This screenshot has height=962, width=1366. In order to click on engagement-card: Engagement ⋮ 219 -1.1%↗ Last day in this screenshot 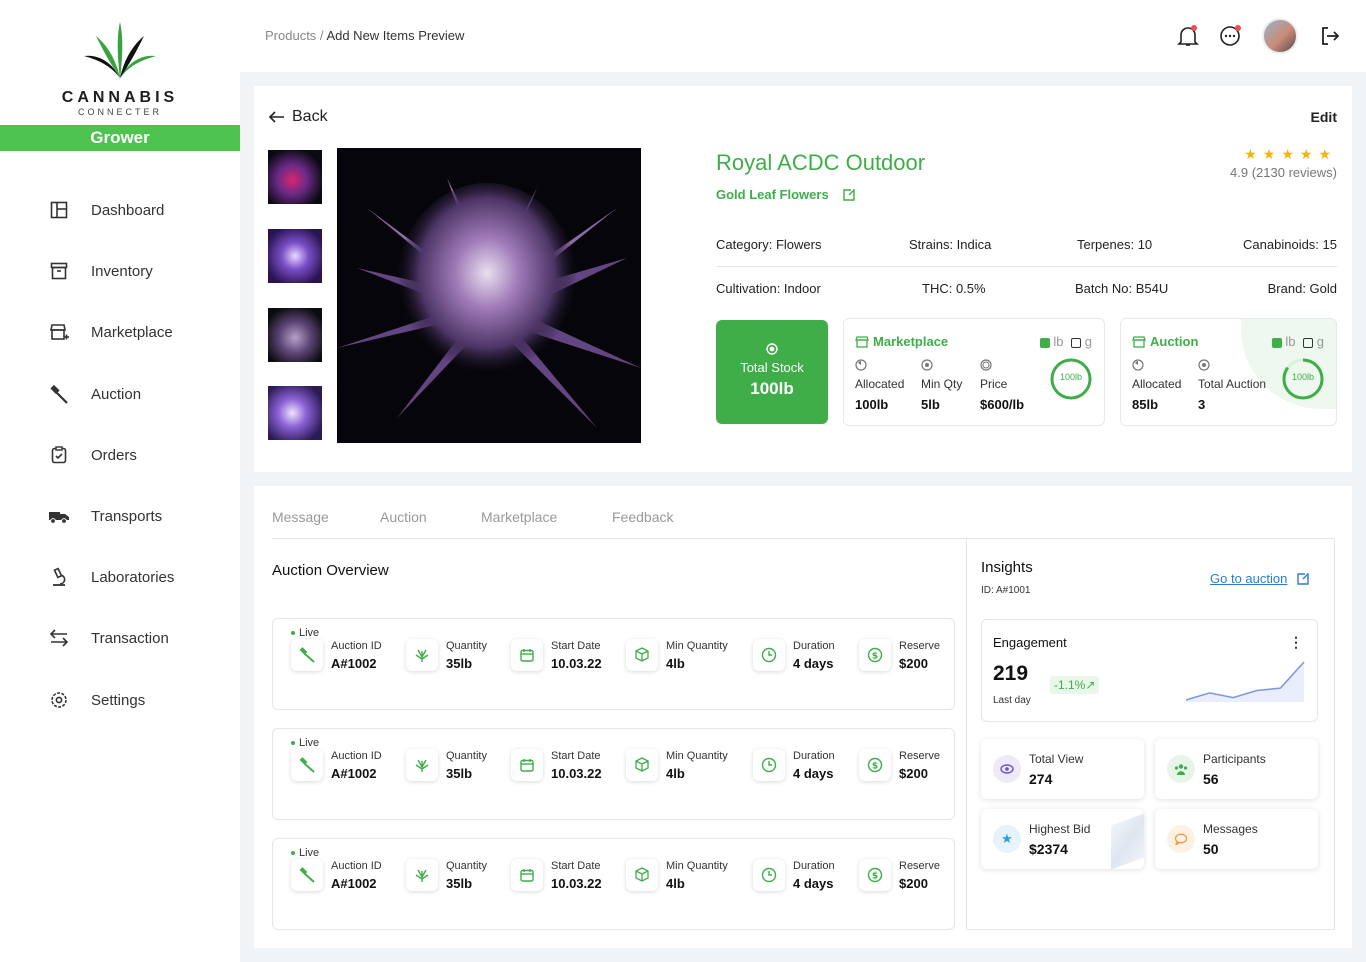, I will do `click(1149, 670)`.